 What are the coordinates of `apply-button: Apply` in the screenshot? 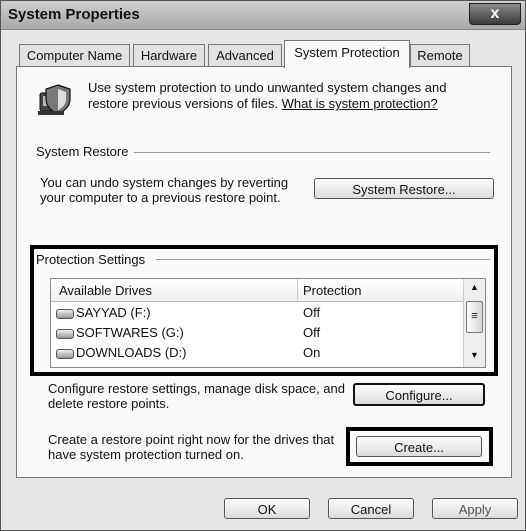 It's located at (475, 508).